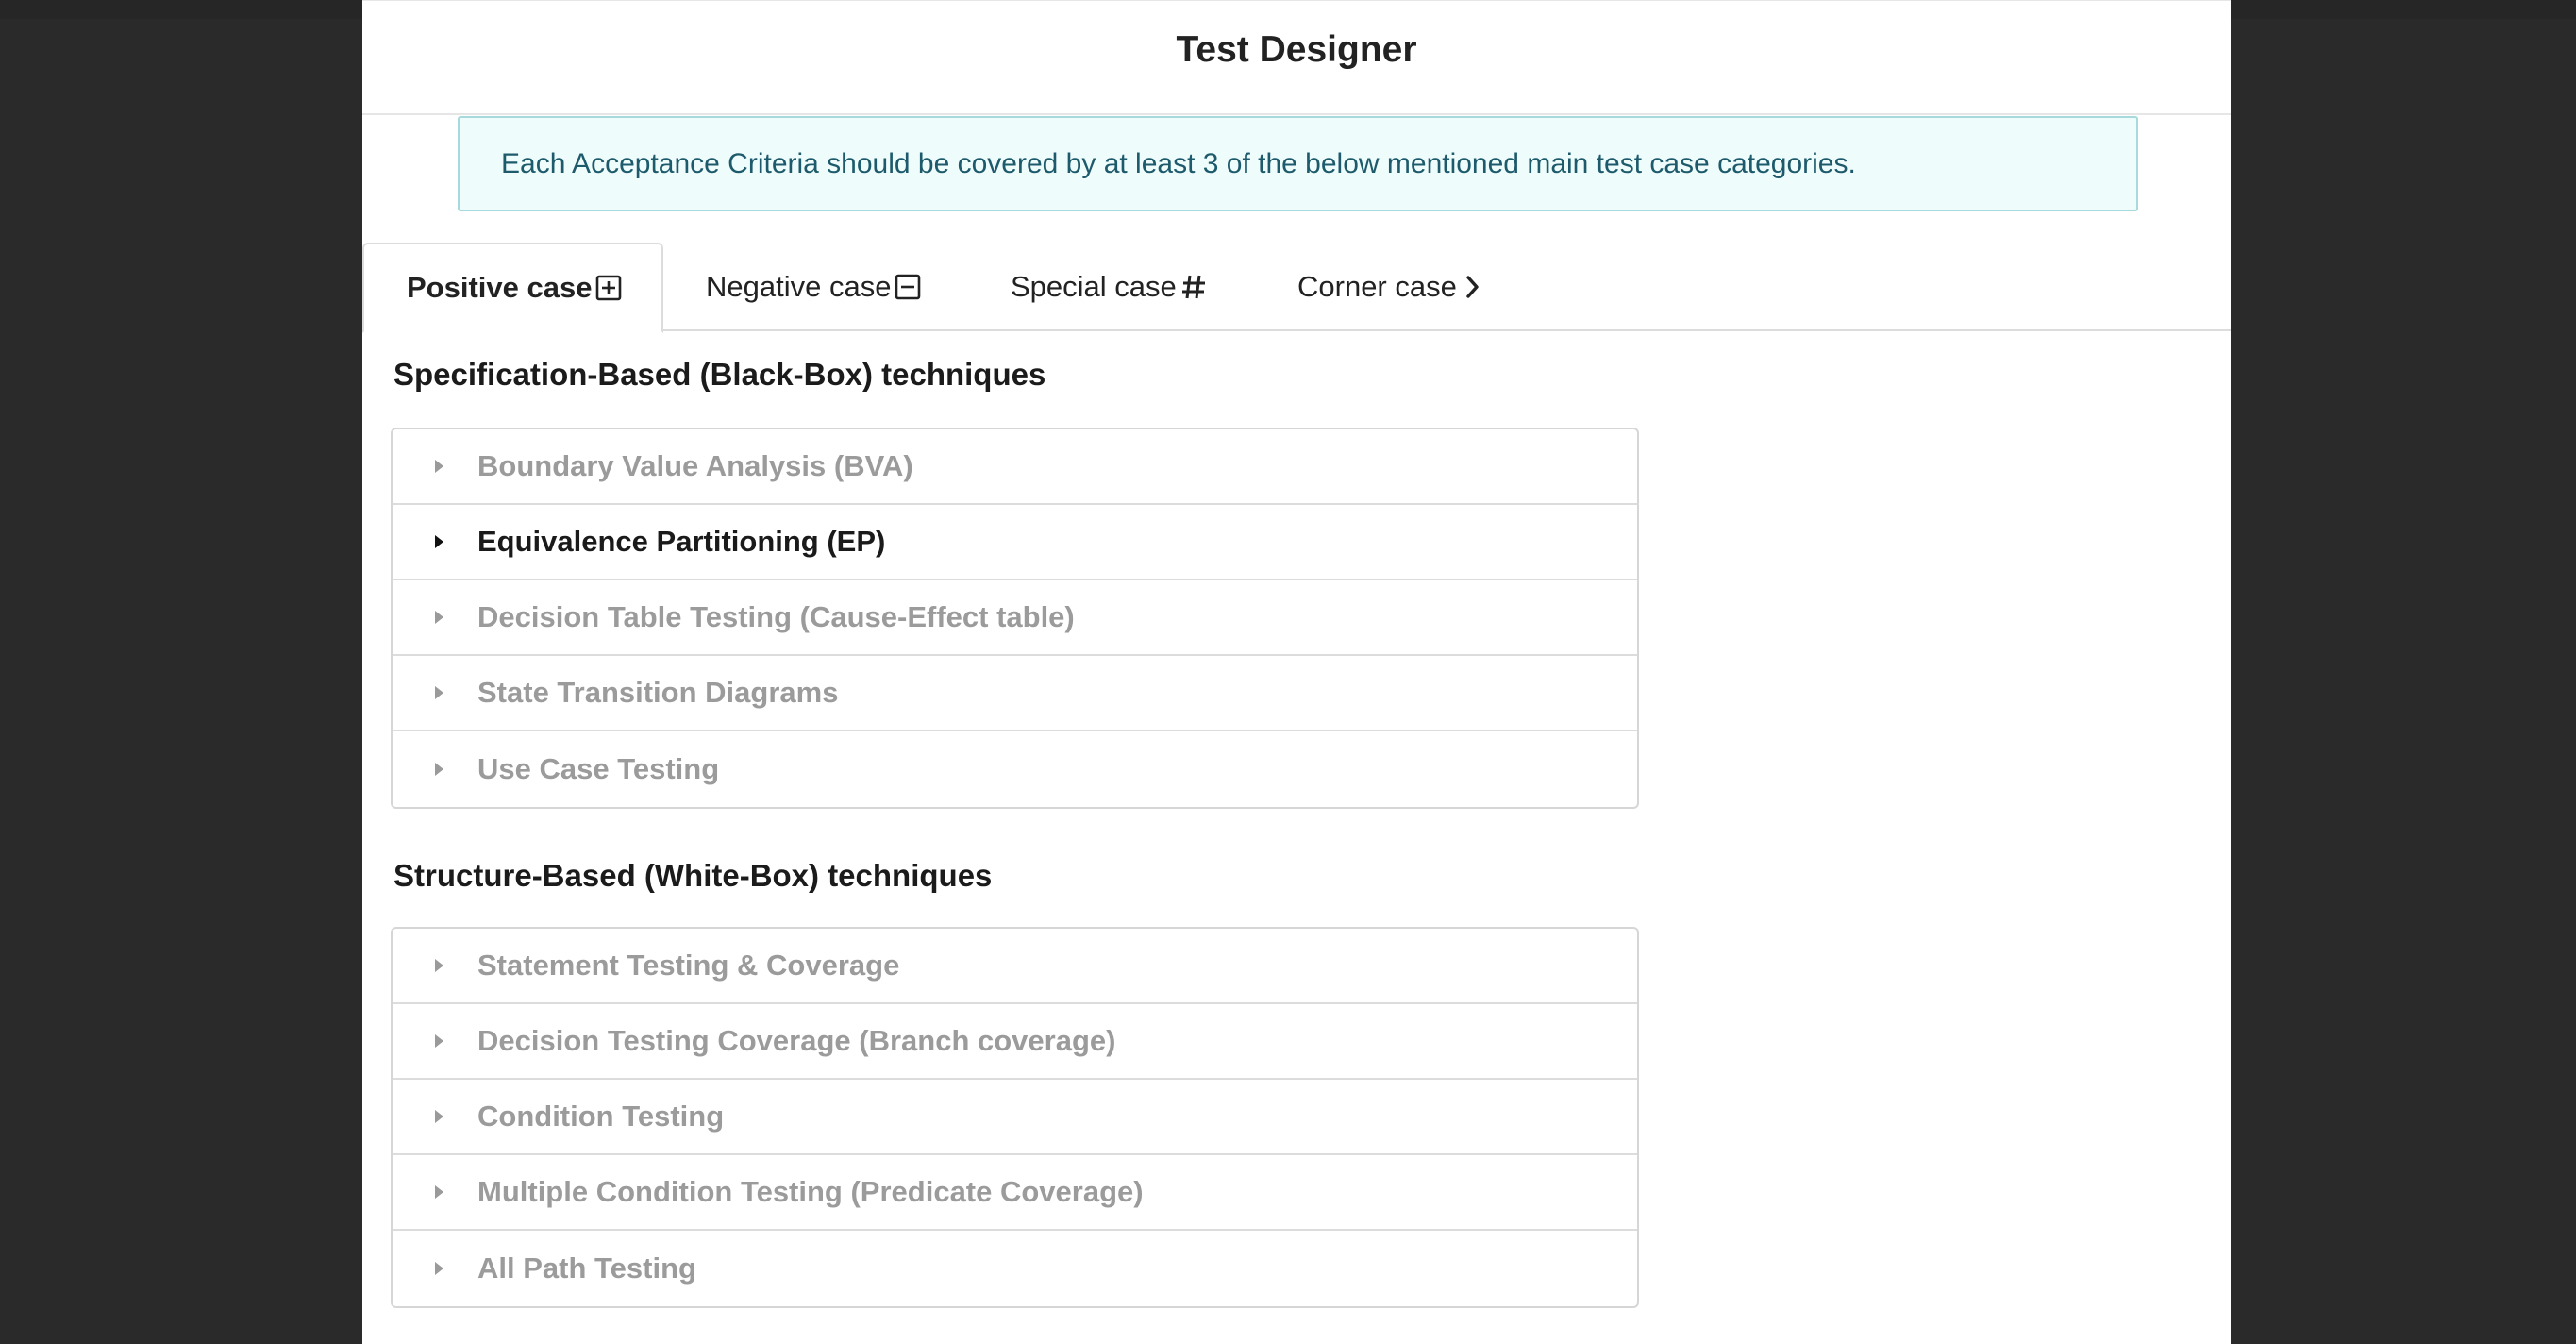  I want to click on modal-title: Test Designer, so click(1296, 49).